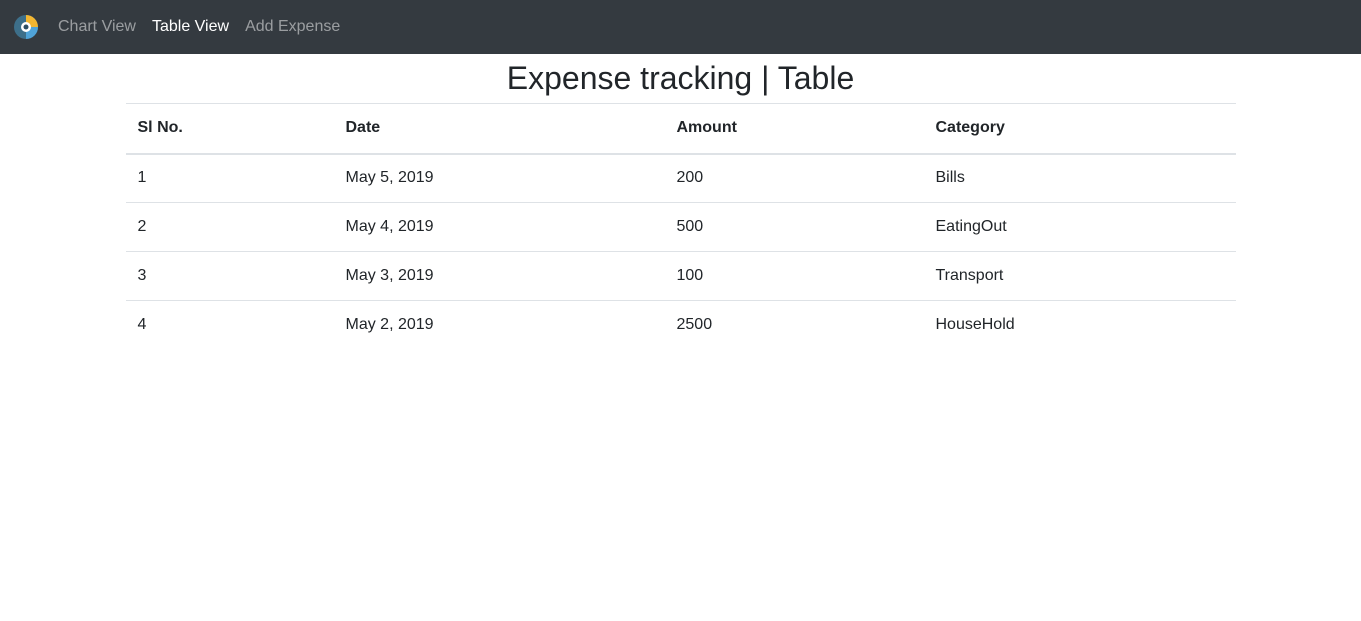  Describe the element at coordinates (190, 27) in the screenshot. I see `nav-table-view: Table View` at that location.